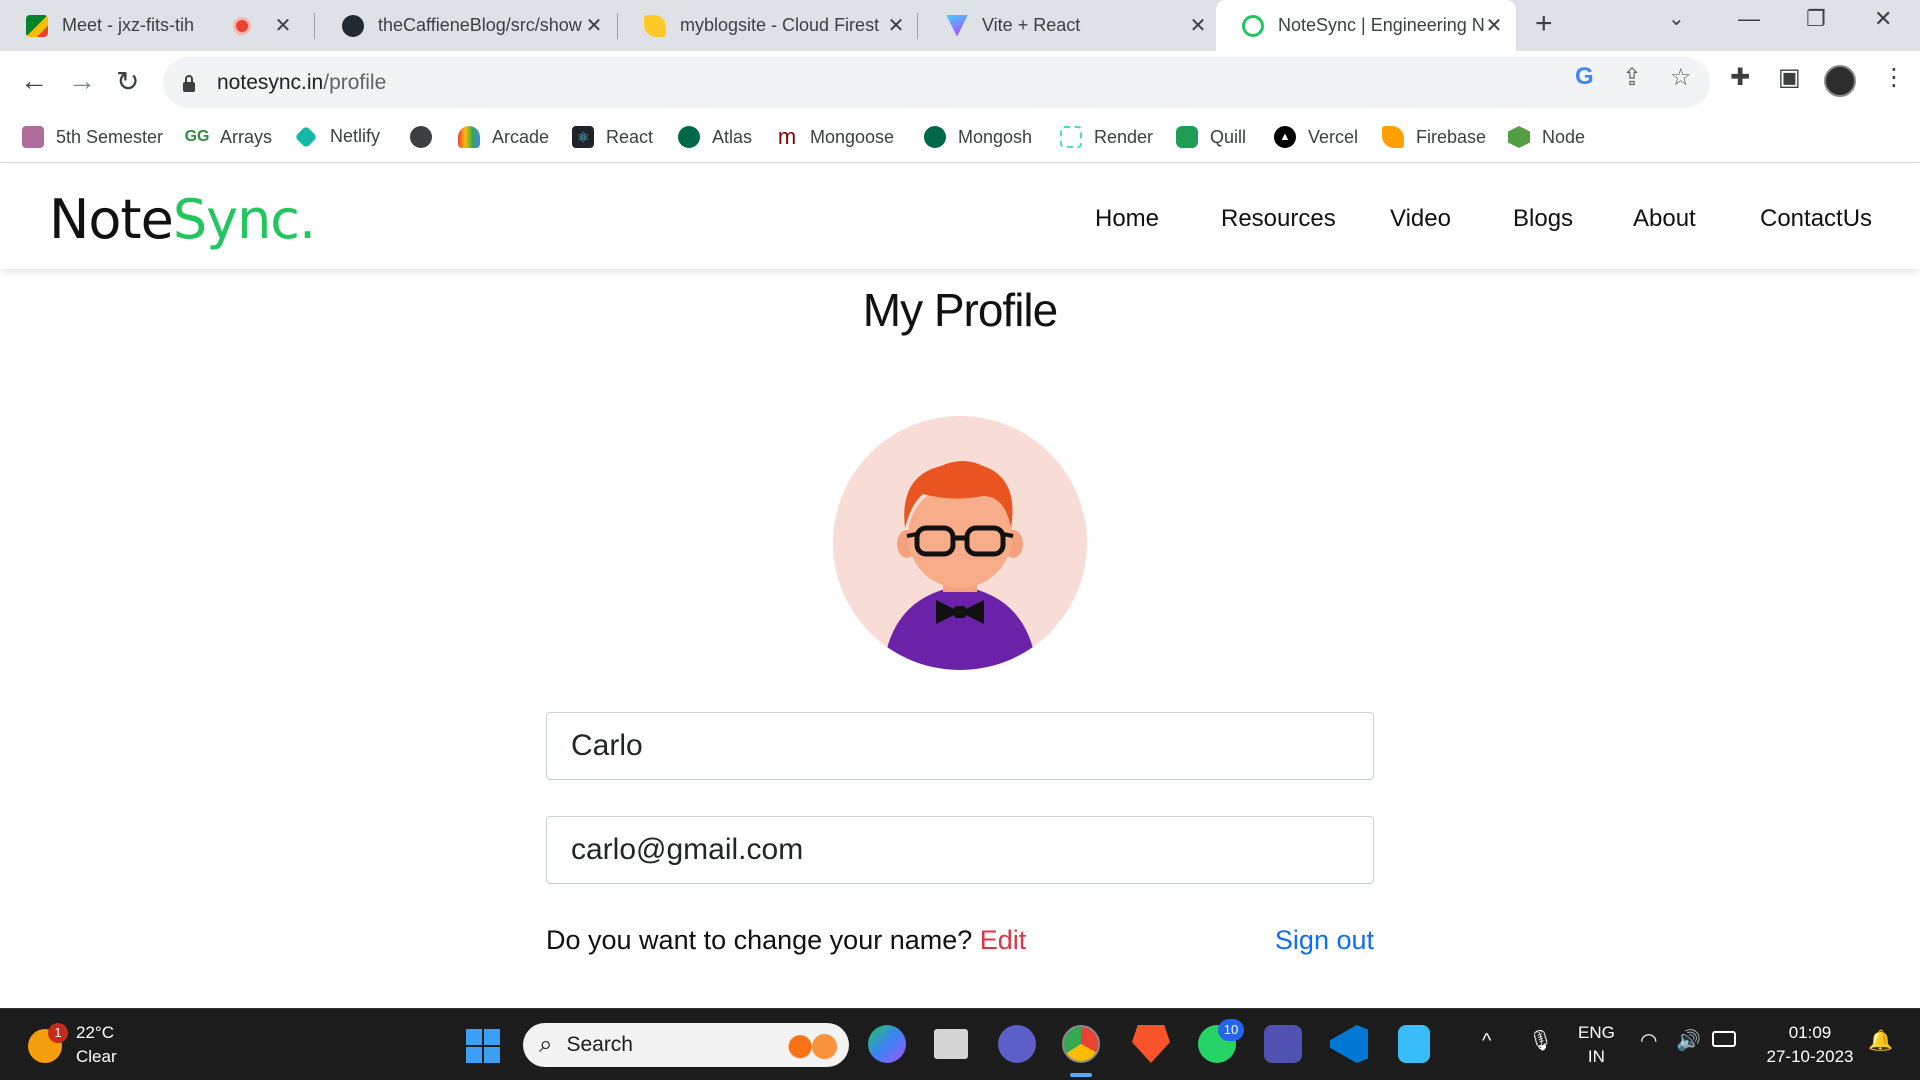 The width and height of the screenshot is (1920, 1080). I want to click on chevron-up-icon: ^, so click(1486, 1041).